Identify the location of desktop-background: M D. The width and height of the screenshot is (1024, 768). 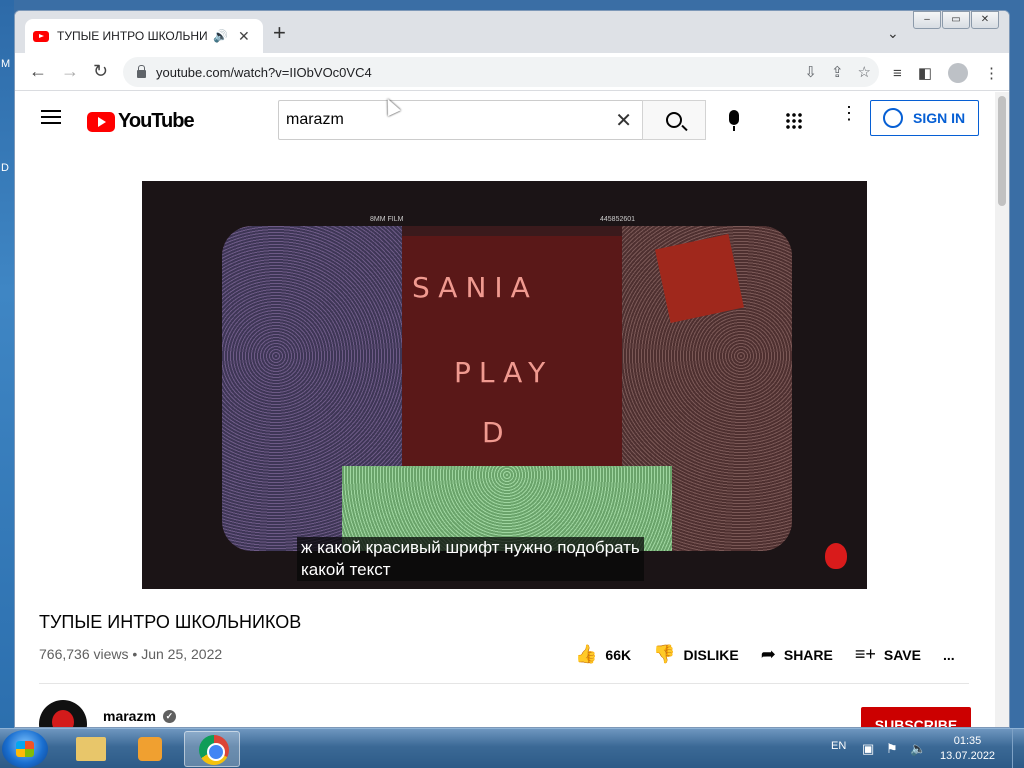
(7, 364).